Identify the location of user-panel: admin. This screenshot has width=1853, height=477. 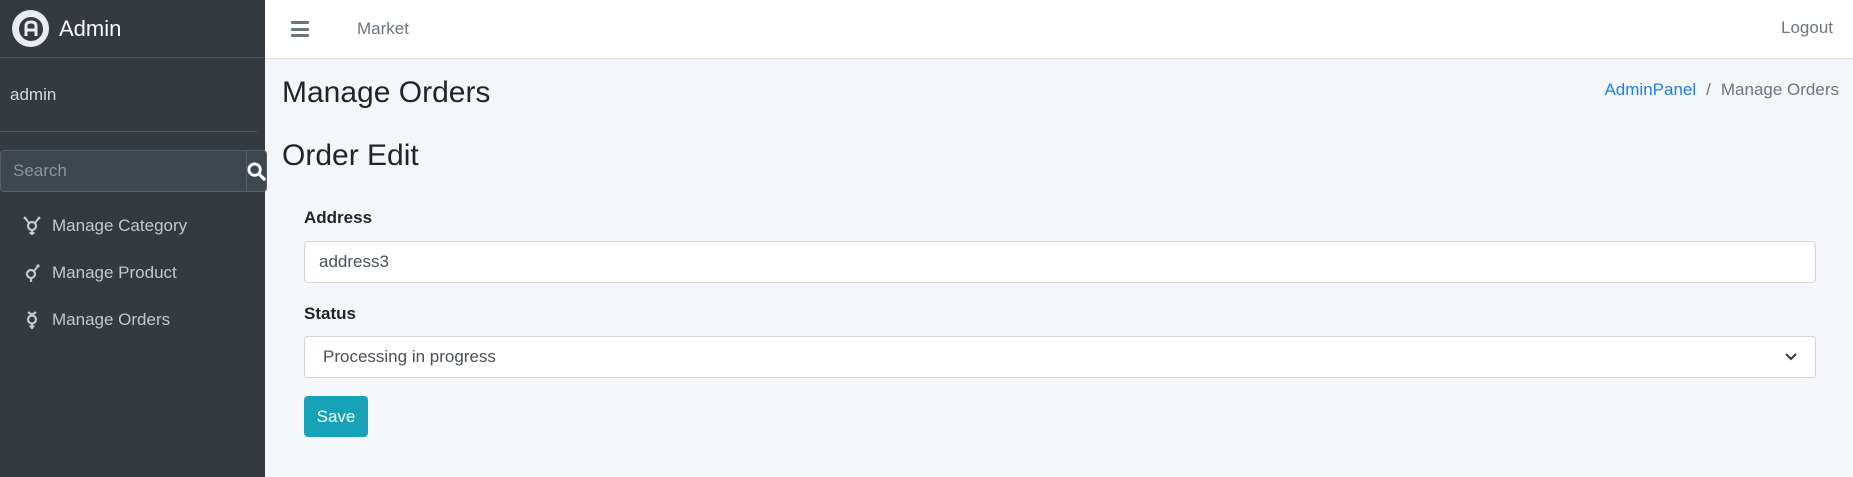
(128, 95).